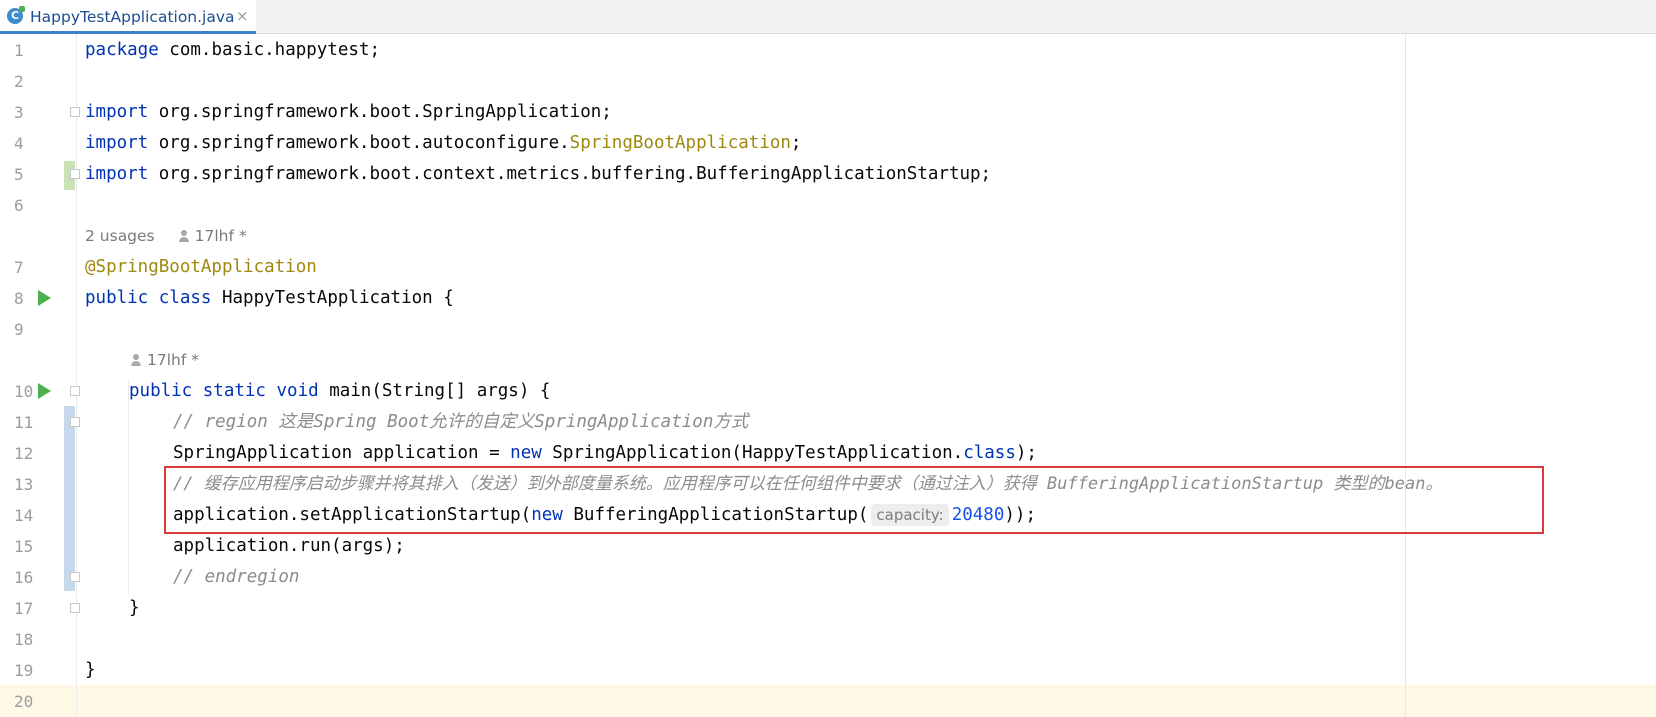  I want to click on code-vision-hint: 17lhf *, so click(165, 360).